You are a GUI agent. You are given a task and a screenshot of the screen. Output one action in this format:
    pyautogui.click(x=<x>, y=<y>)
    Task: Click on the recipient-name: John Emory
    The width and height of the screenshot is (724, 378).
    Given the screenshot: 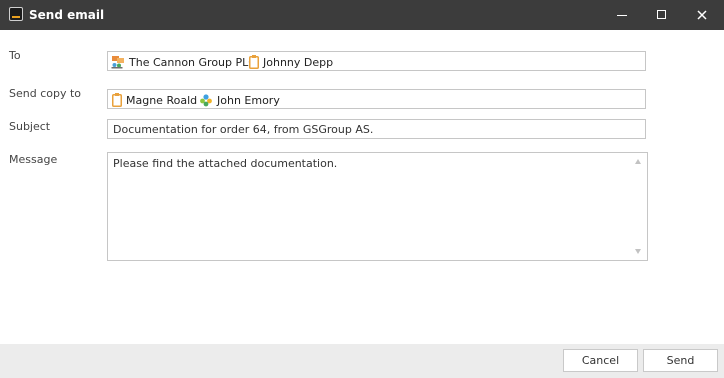 What is the action you would take?
    pyautogui.click(x=248, y=100)
    